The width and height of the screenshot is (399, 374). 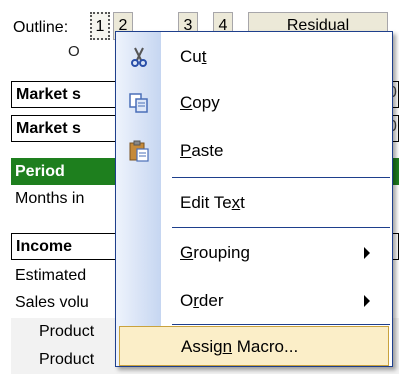 What do you see at coordinates (41, 27) in the screenshot?
I see `outline-label: Outline:` at bounding box center [41, 27].